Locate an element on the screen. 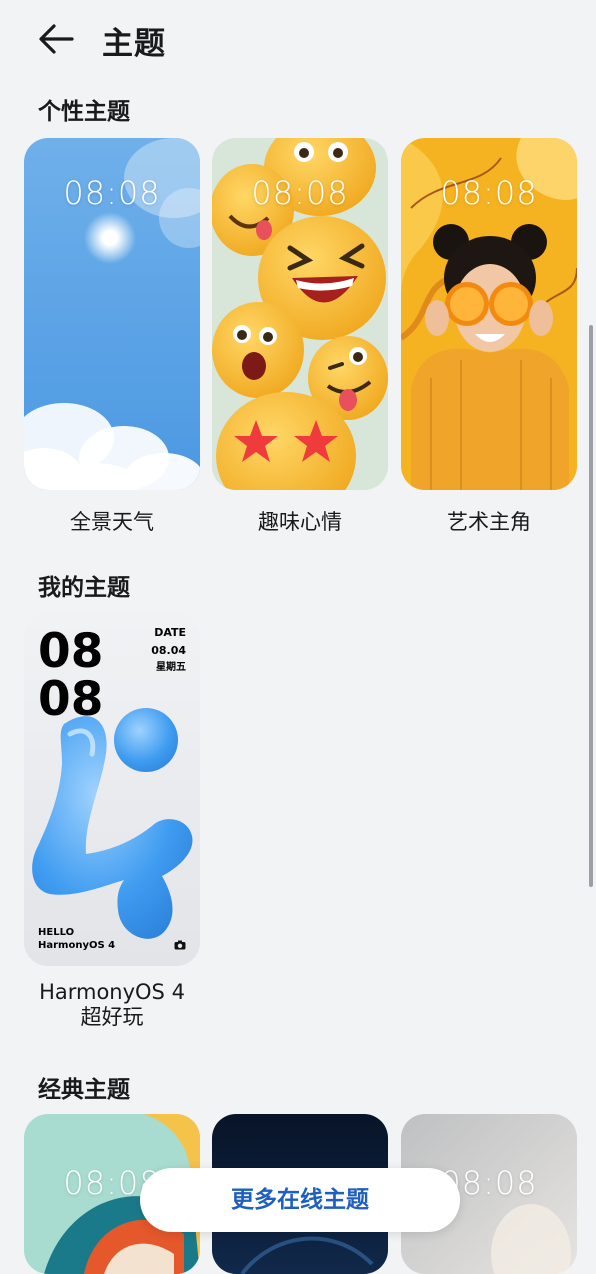  section-title-mine: 我的主题 is located at coordinates (84, 588).